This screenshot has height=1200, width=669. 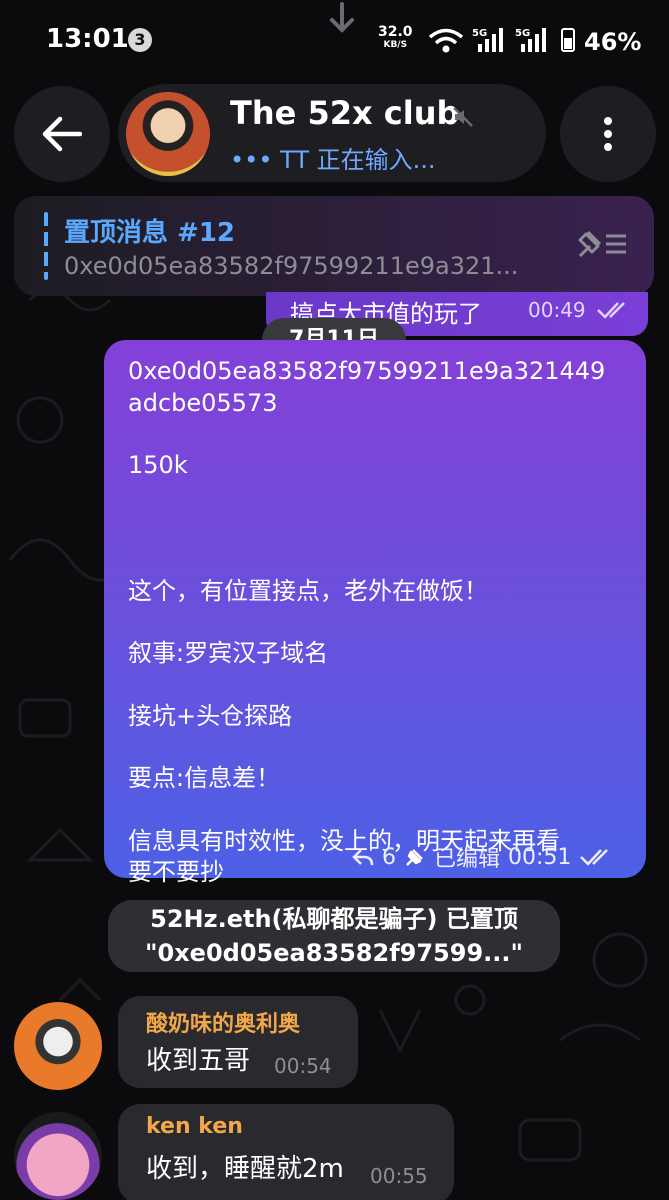 I want to click on network-speed-unit: KB/S, so click(x=395, y=45).